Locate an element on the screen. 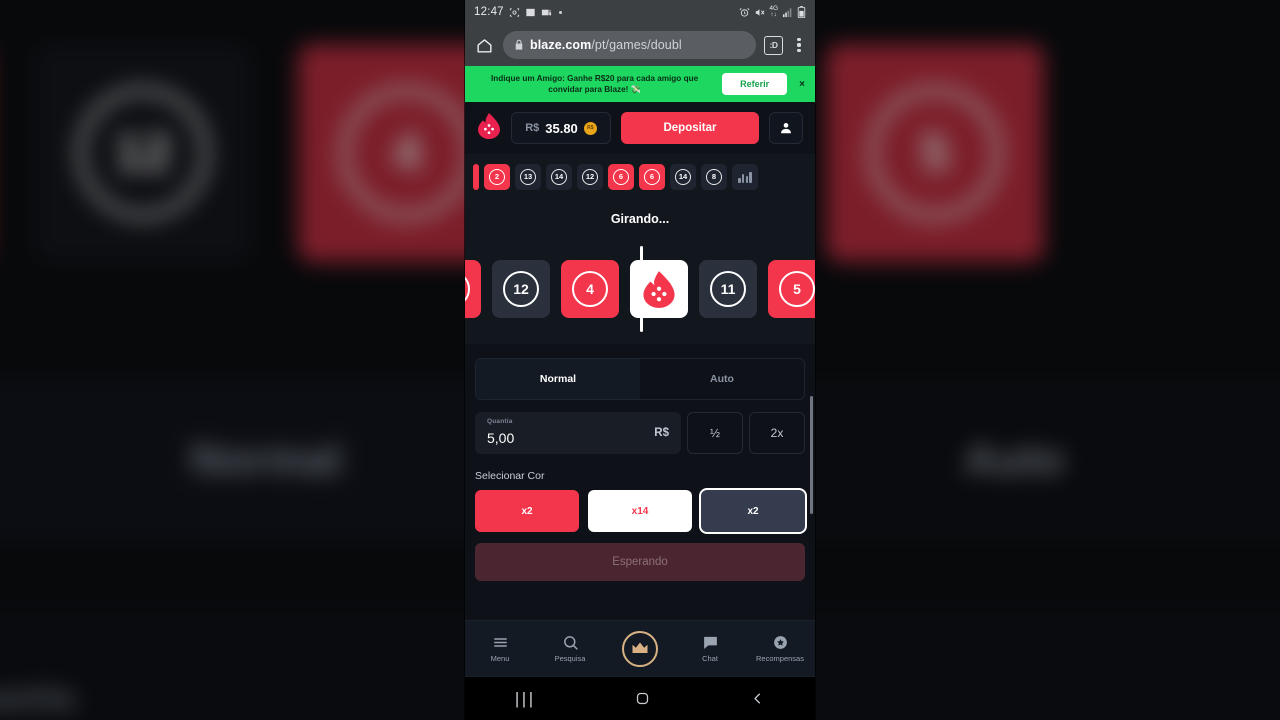  refer-button: Referir is located at coordinates (755, 84).